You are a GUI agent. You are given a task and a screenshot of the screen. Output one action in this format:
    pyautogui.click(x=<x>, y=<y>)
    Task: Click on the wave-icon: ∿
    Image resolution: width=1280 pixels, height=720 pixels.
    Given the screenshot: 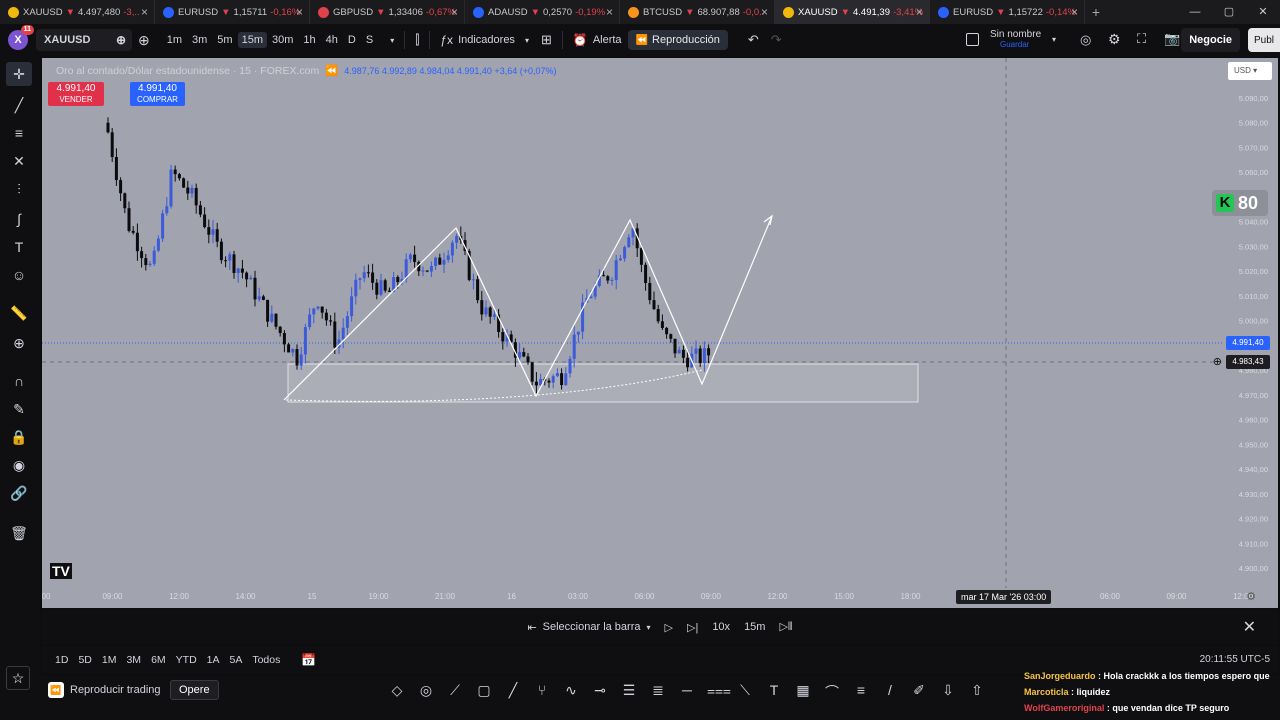 What is the action you would take?
    pyautogui.click(x=571, y=692)
    